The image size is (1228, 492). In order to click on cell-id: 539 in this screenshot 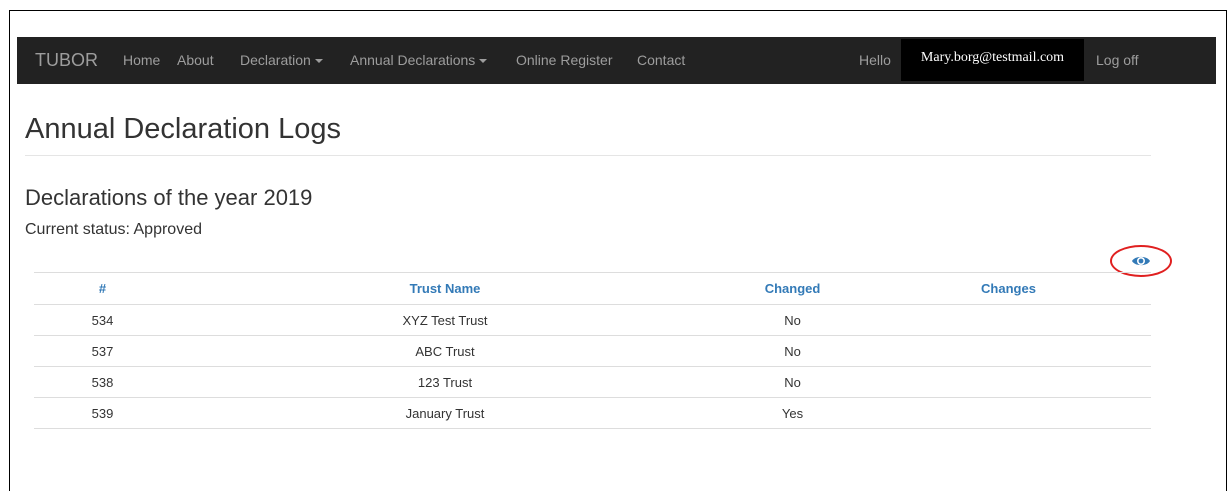, I will do `click(102, 413)`.